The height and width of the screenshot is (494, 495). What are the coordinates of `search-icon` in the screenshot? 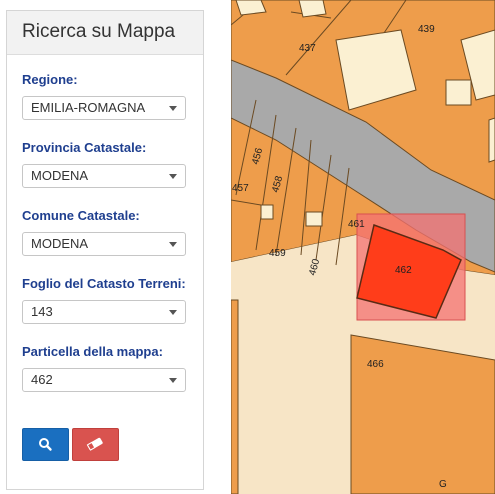 It's located at (45, 444).